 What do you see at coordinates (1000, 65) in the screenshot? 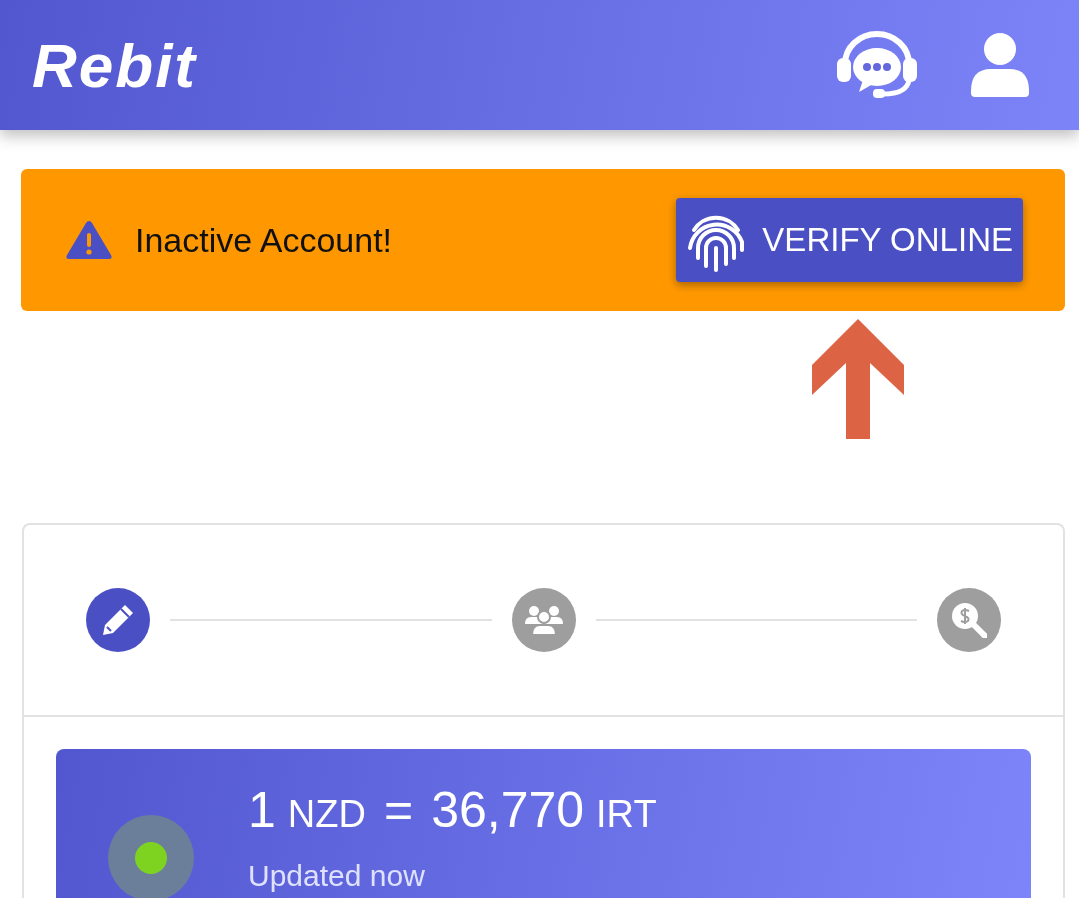
I see `user-icon` at bounding box center [1000, 65].